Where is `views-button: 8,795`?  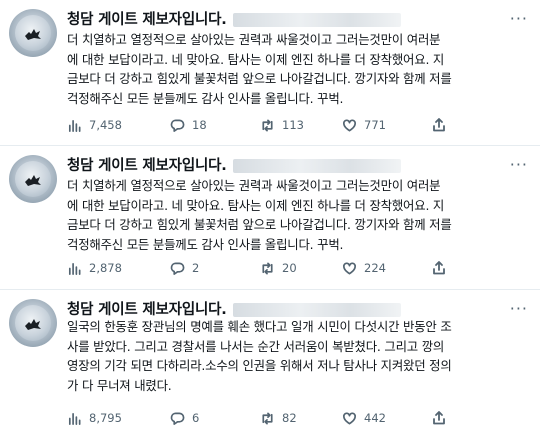 views-button: 8,795 is located at coordinates (94, 418).